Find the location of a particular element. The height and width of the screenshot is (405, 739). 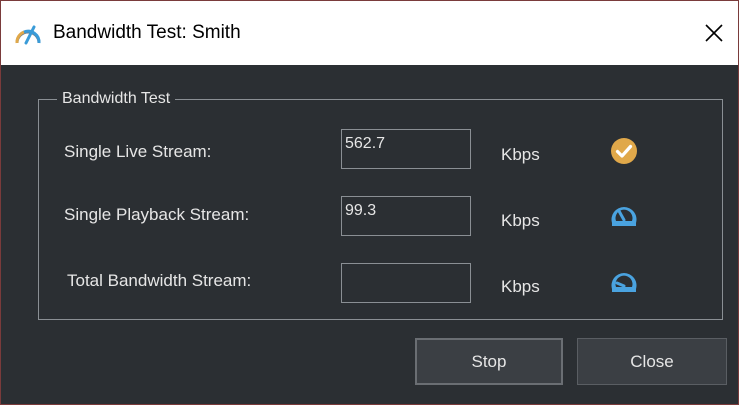

total-bandwidth-stream-field is located at coordinates (406, 283).